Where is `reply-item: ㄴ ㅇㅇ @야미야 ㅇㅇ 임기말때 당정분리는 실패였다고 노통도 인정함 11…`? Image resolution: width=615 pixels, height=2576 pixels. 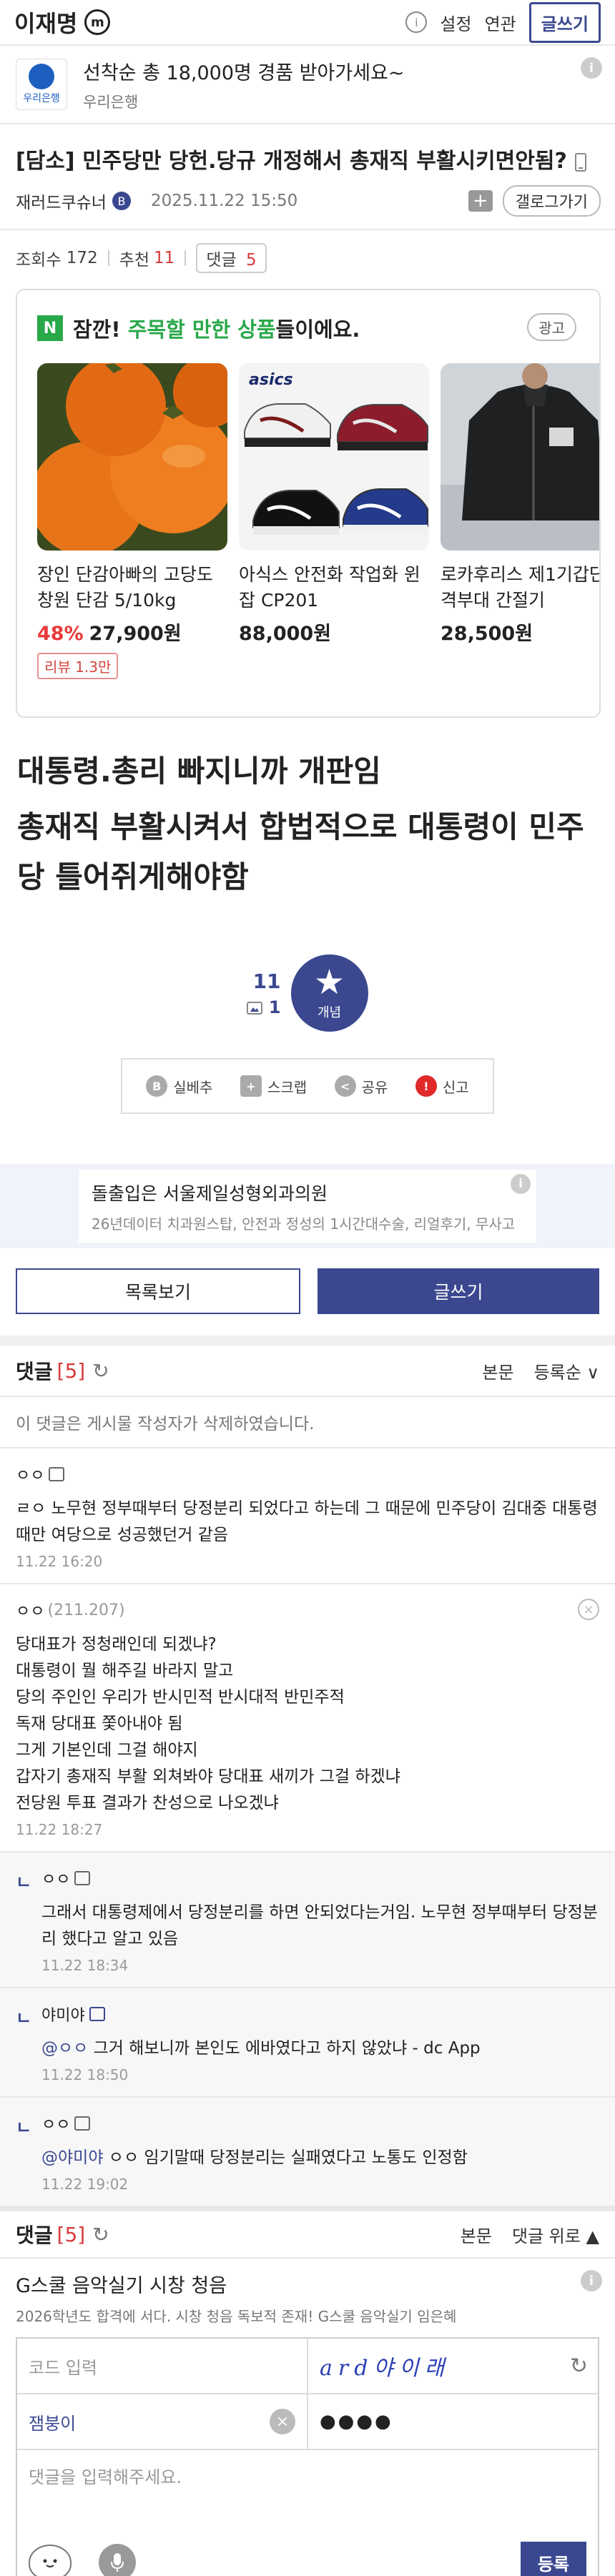 reply-item: ㄴ ㅇㅇ @야미야 ㅇㅇ 임기말때 당정분리는 실패였다고 노통도 인정함 11… is located at coordinates (307, 2152).